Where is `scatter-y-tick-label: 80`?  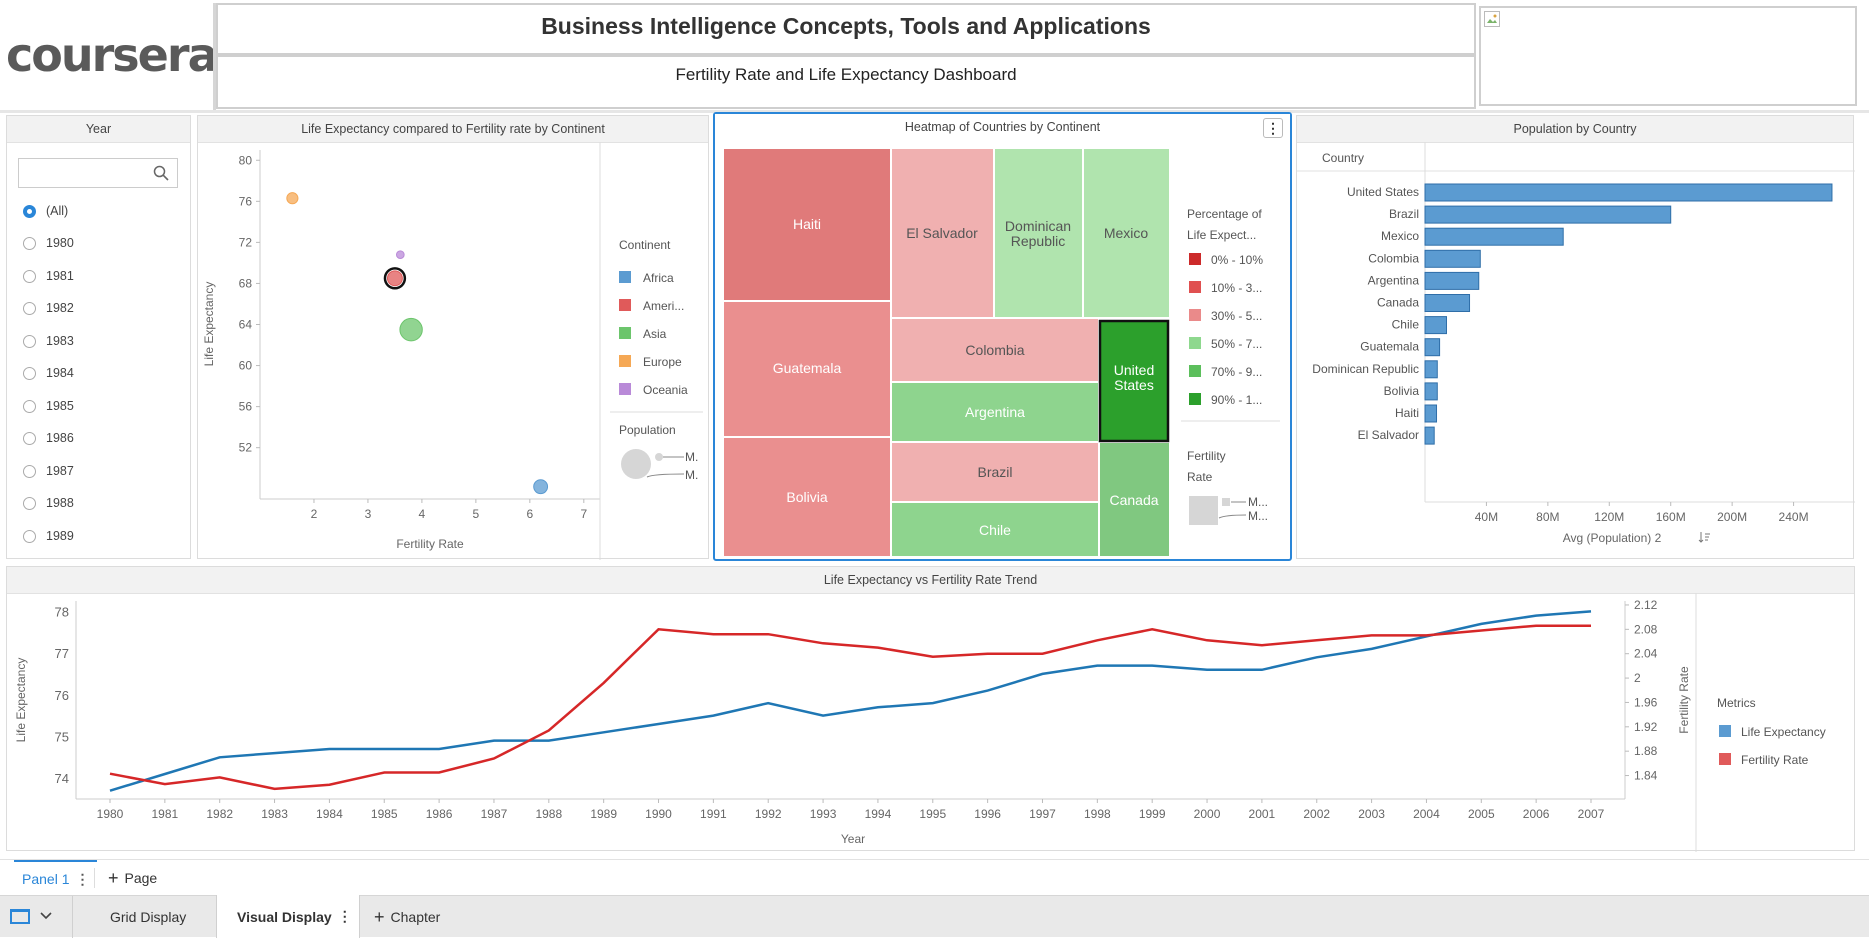
scatter-y-tick-label: 80 is located at coordinates (246, 160).